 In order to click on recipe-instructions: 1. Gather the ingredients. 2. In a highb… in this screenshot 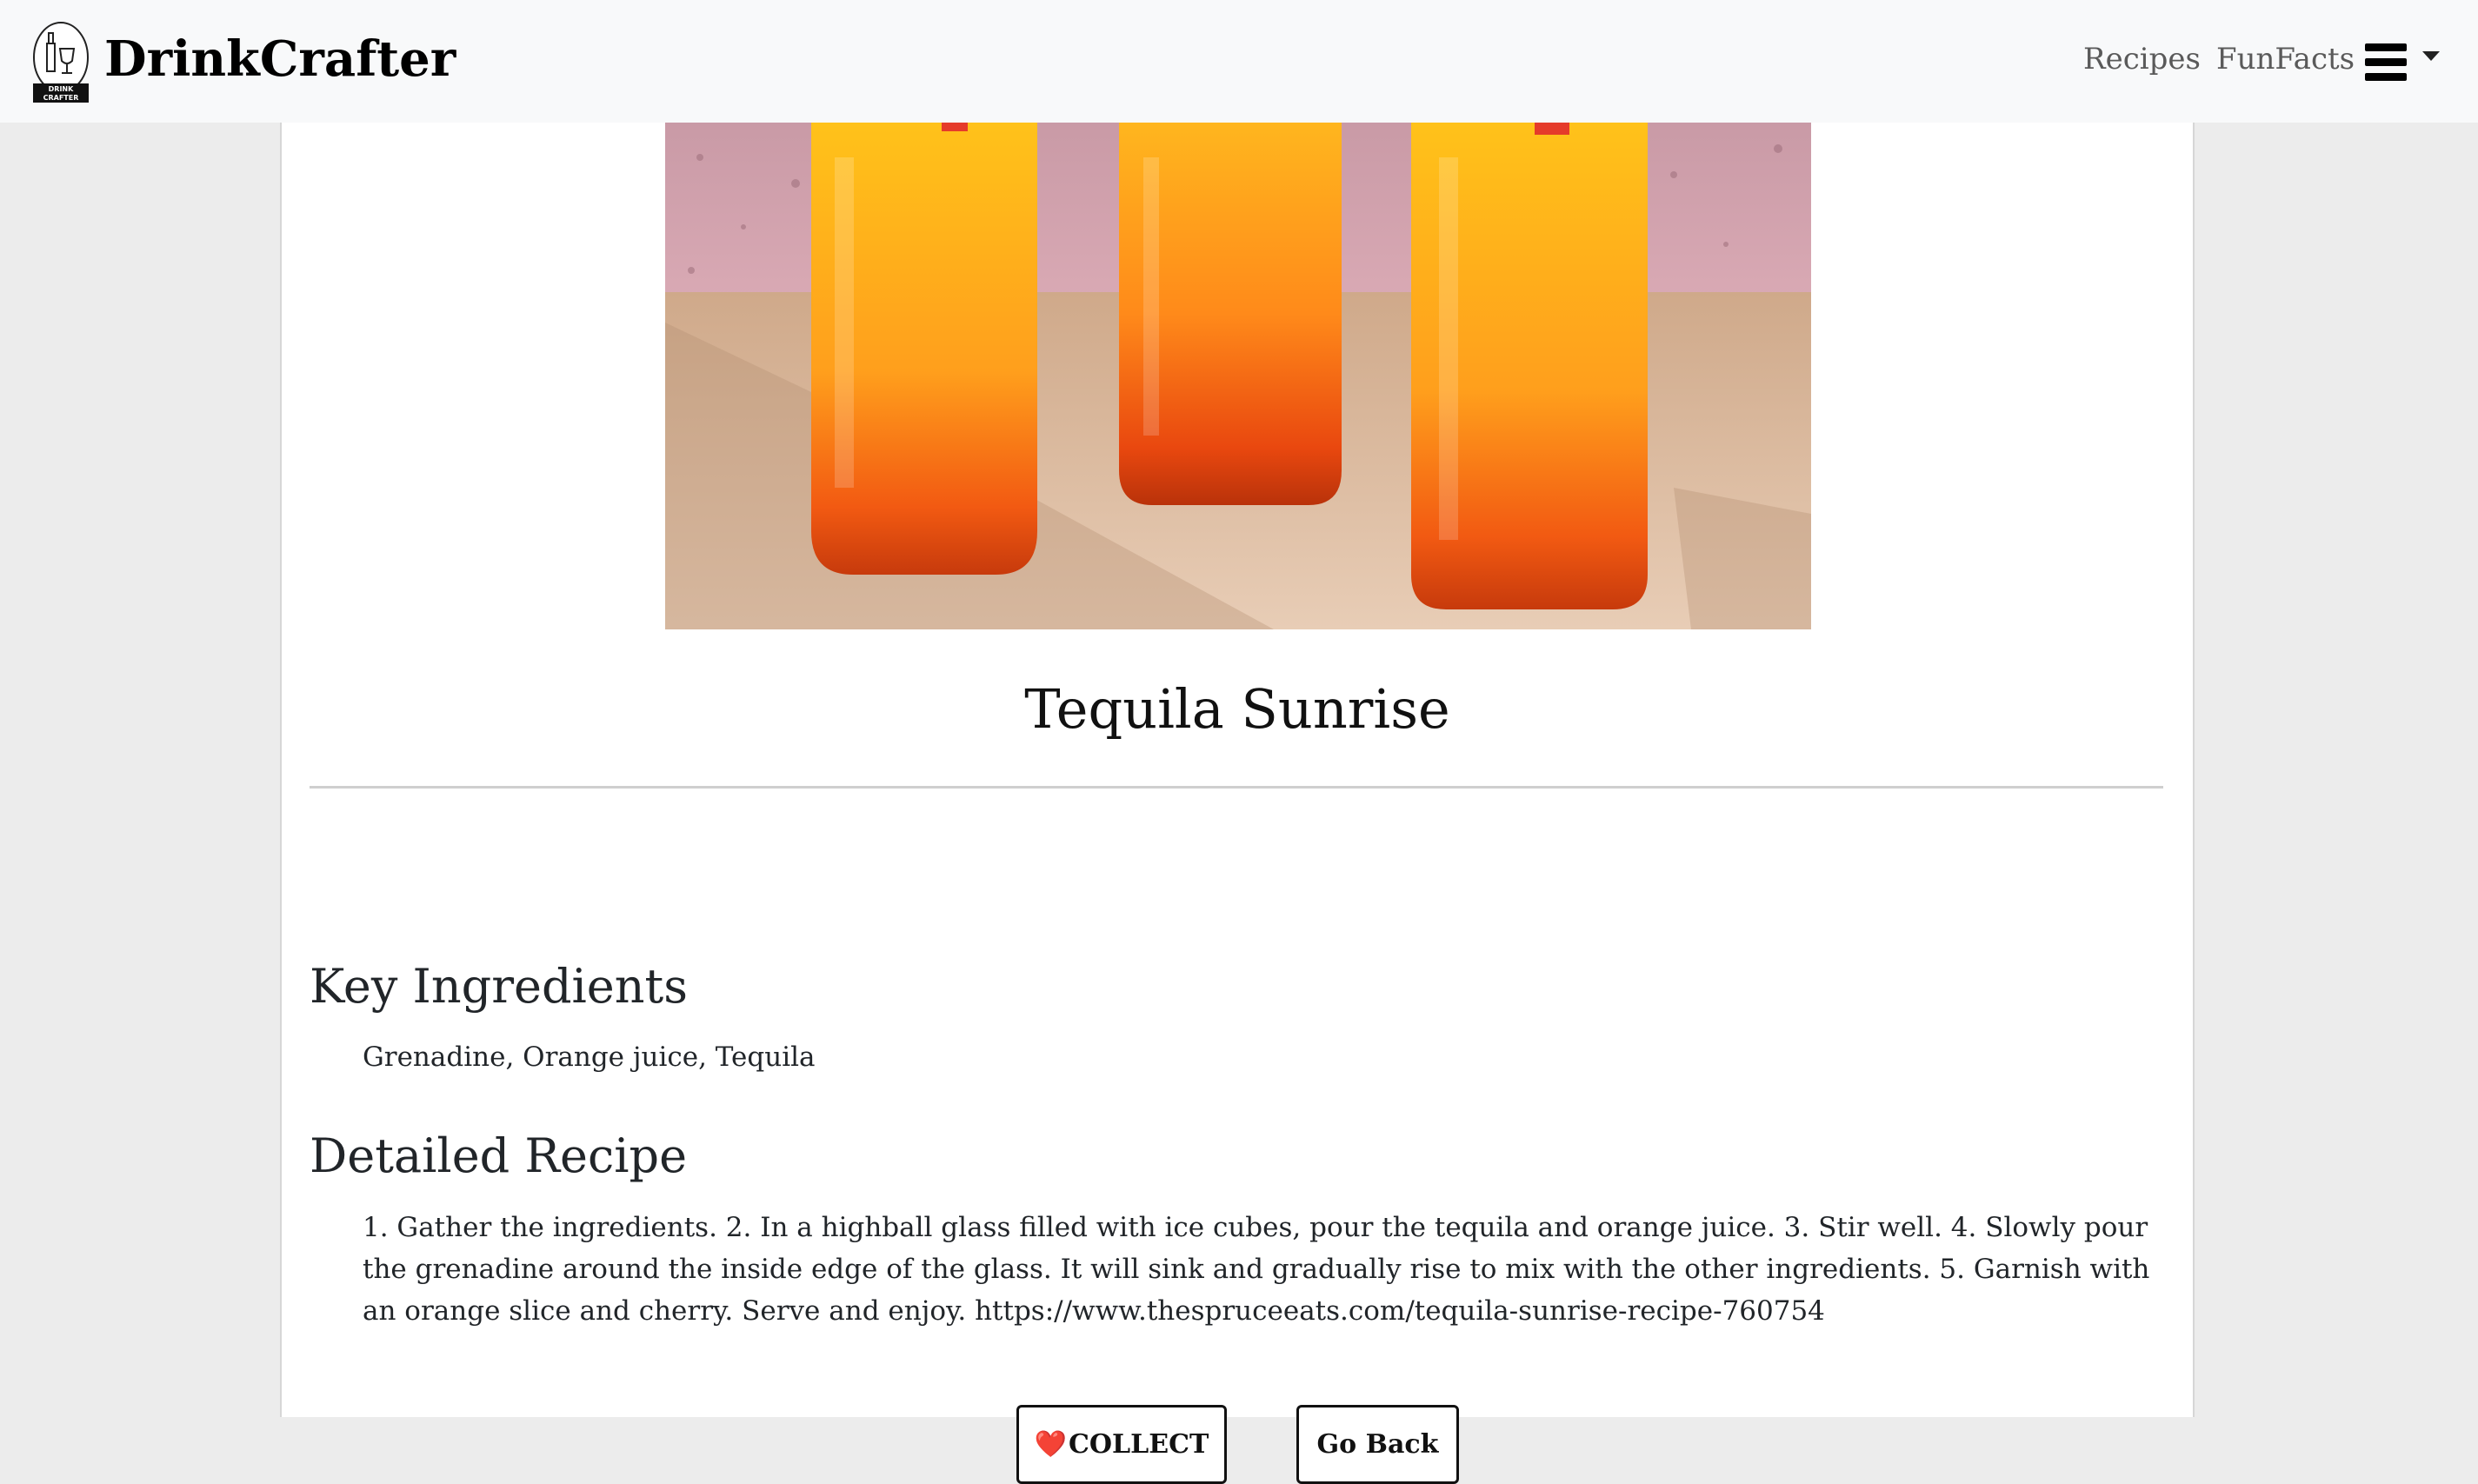, I will do `click(1256, 1269)`.